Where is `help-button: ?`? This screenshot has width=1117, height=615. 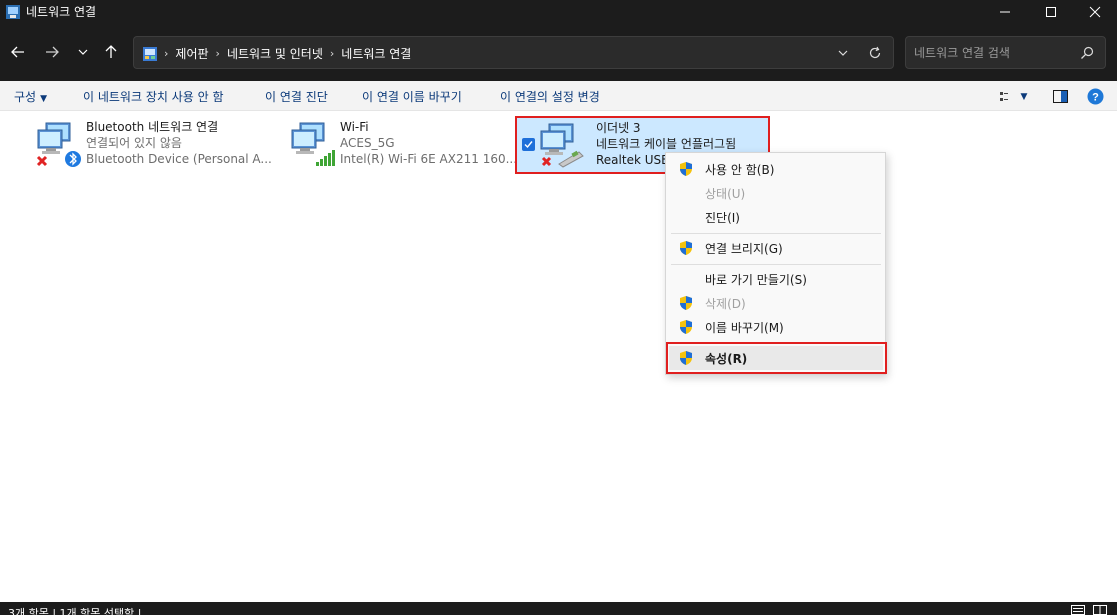
help-button: ? is located at coordinates (1095, 96).